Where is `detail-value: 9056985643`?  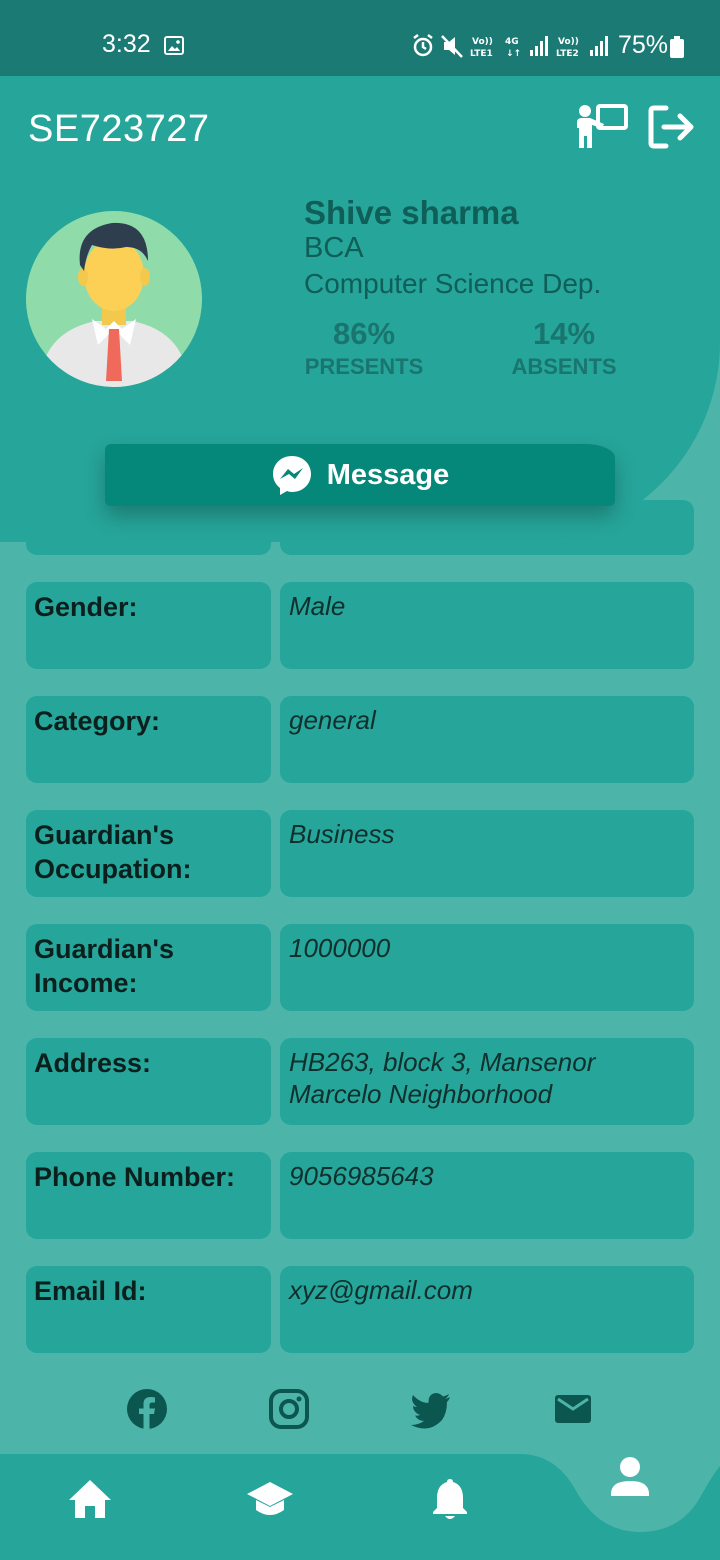 detail-value: 9056985643 is located at coordinates (361, 1176).